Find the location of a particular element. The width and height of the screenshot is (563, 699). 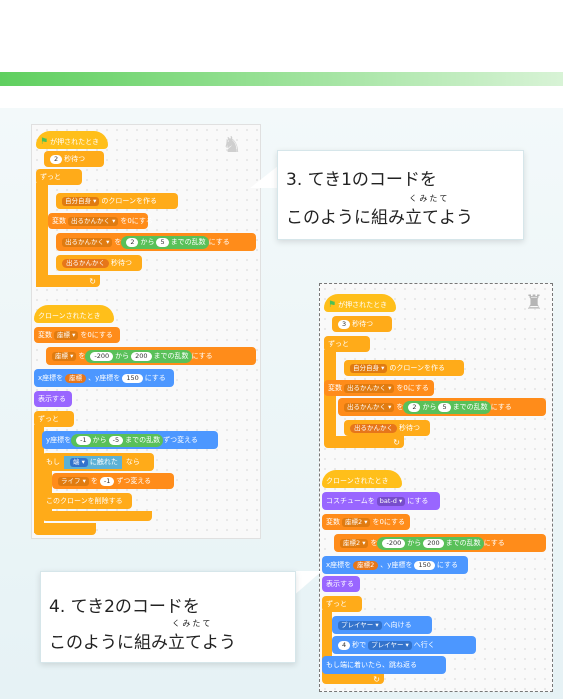

glide-block: 4 秒で プレイヤー ▾ へ行く is located at coordinates (404, 645).